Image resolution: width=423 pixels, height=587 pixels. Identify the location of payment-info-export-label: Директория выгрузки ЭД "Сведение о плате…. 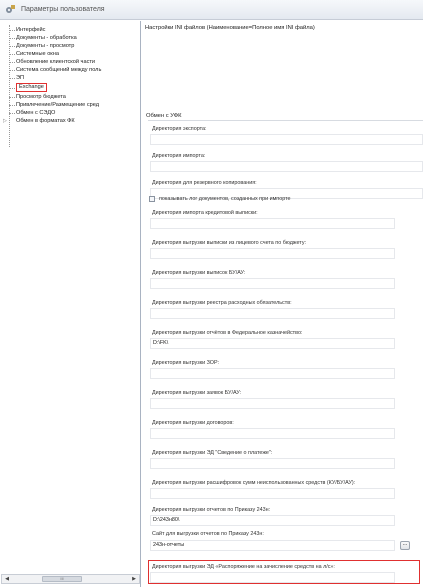
(212, 453).